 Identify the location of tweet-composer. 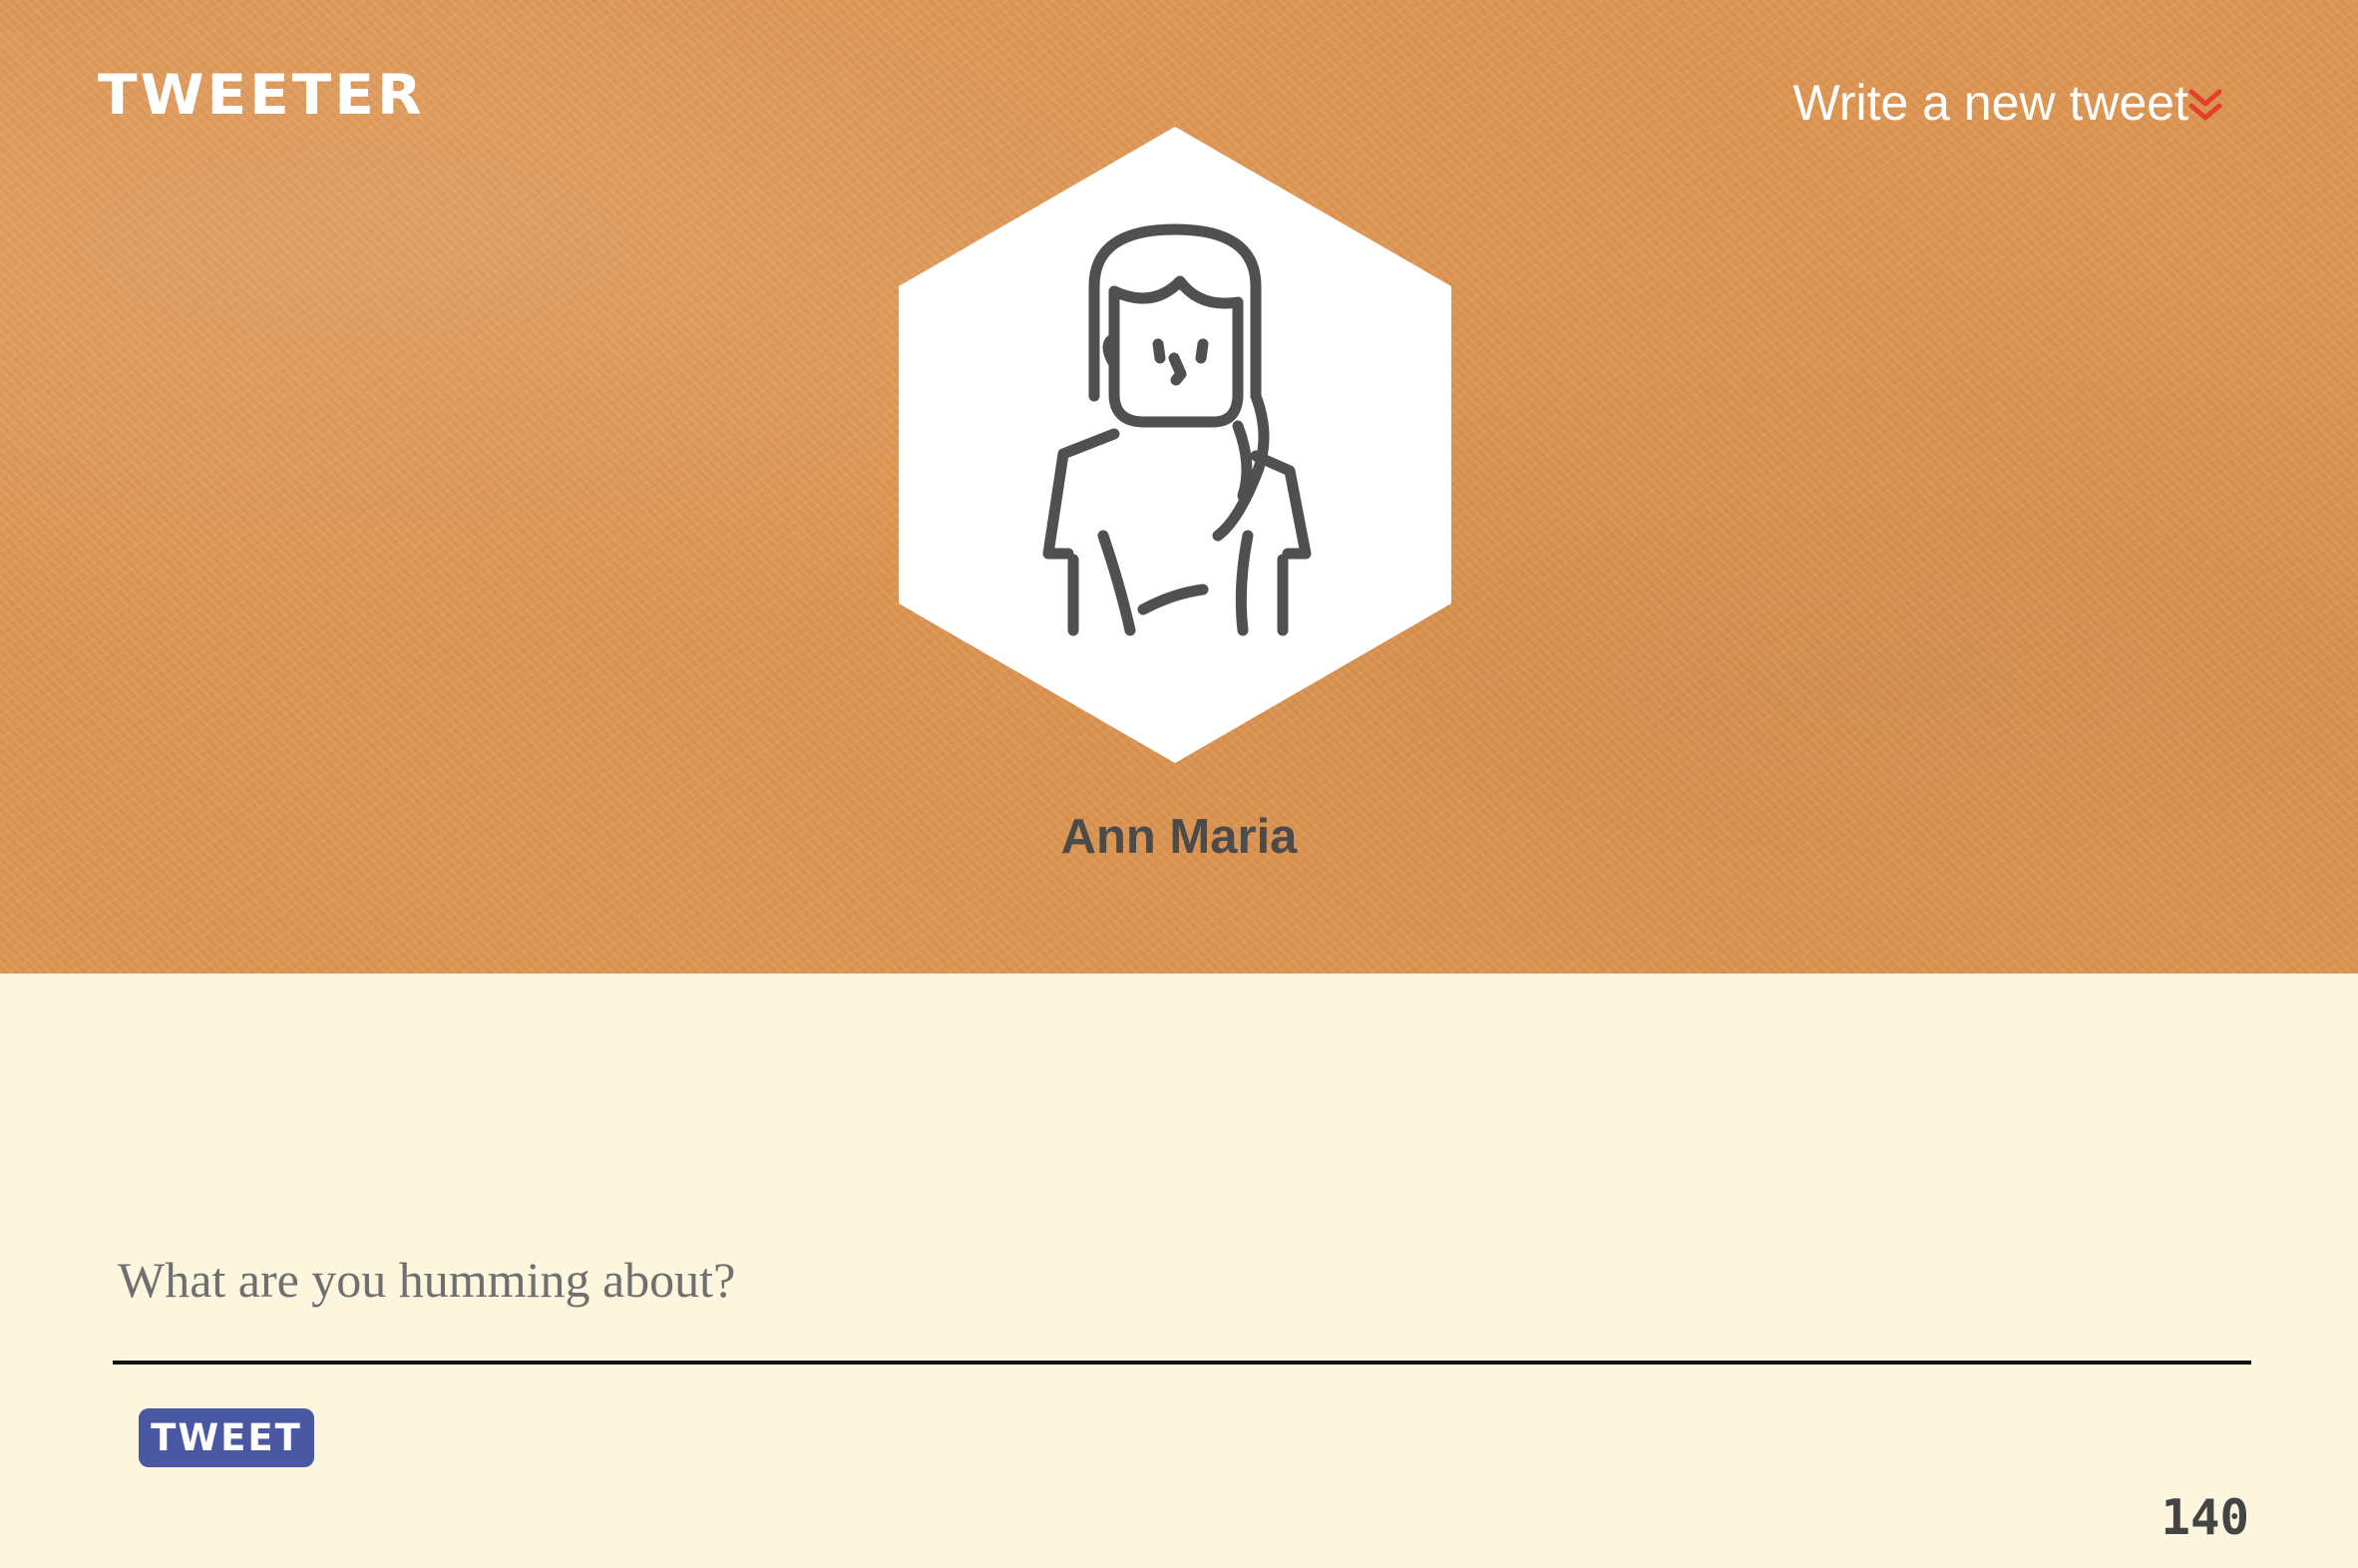
(1182, 1300).